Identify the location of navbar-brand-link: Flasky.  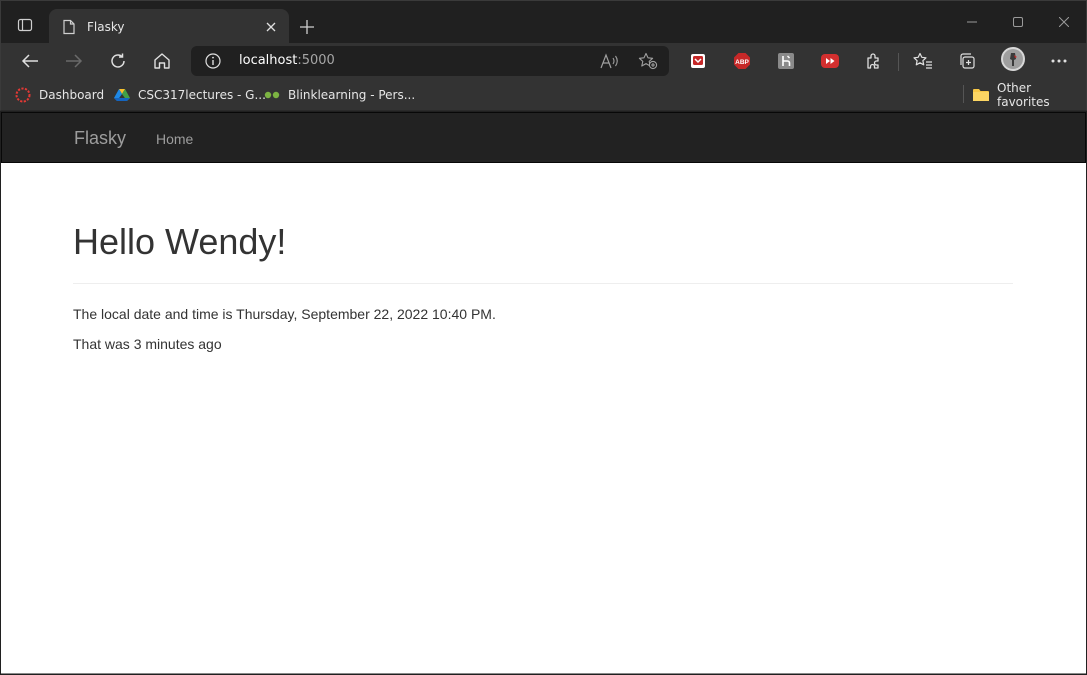
(100, 138).